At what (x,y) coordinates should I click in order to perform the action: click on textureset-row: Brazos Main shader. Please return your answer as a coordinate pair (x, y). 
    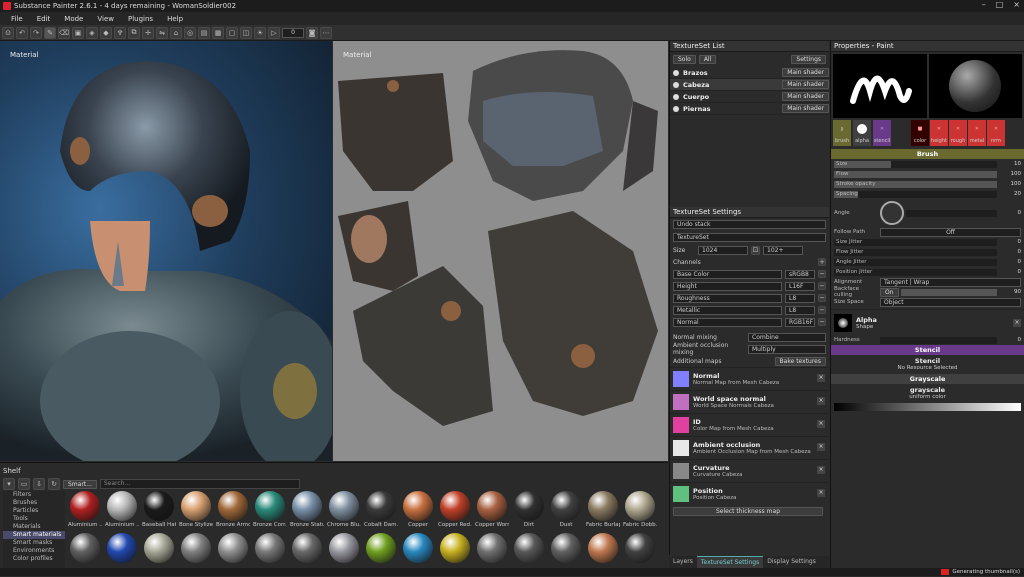
    Looking at the image, I should click on (749, 73).